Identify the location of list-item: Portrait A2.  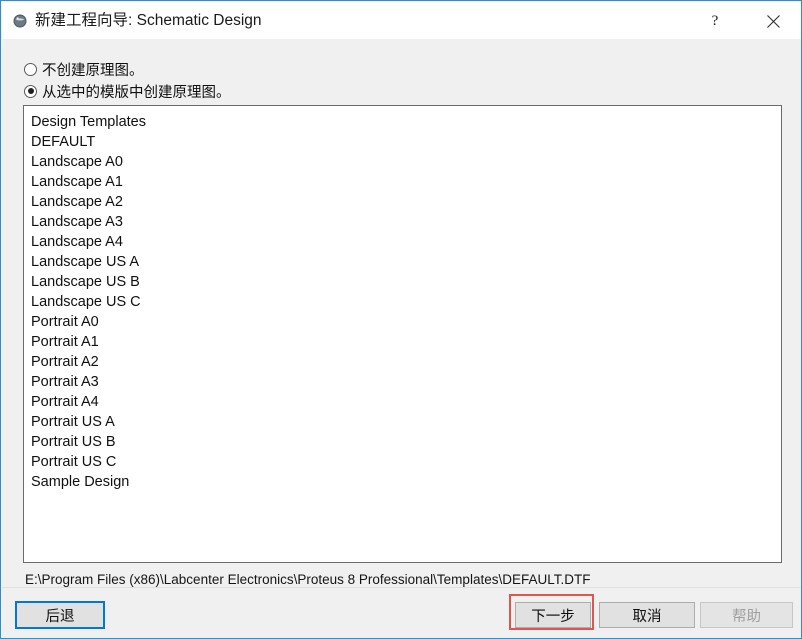
(402, 362).